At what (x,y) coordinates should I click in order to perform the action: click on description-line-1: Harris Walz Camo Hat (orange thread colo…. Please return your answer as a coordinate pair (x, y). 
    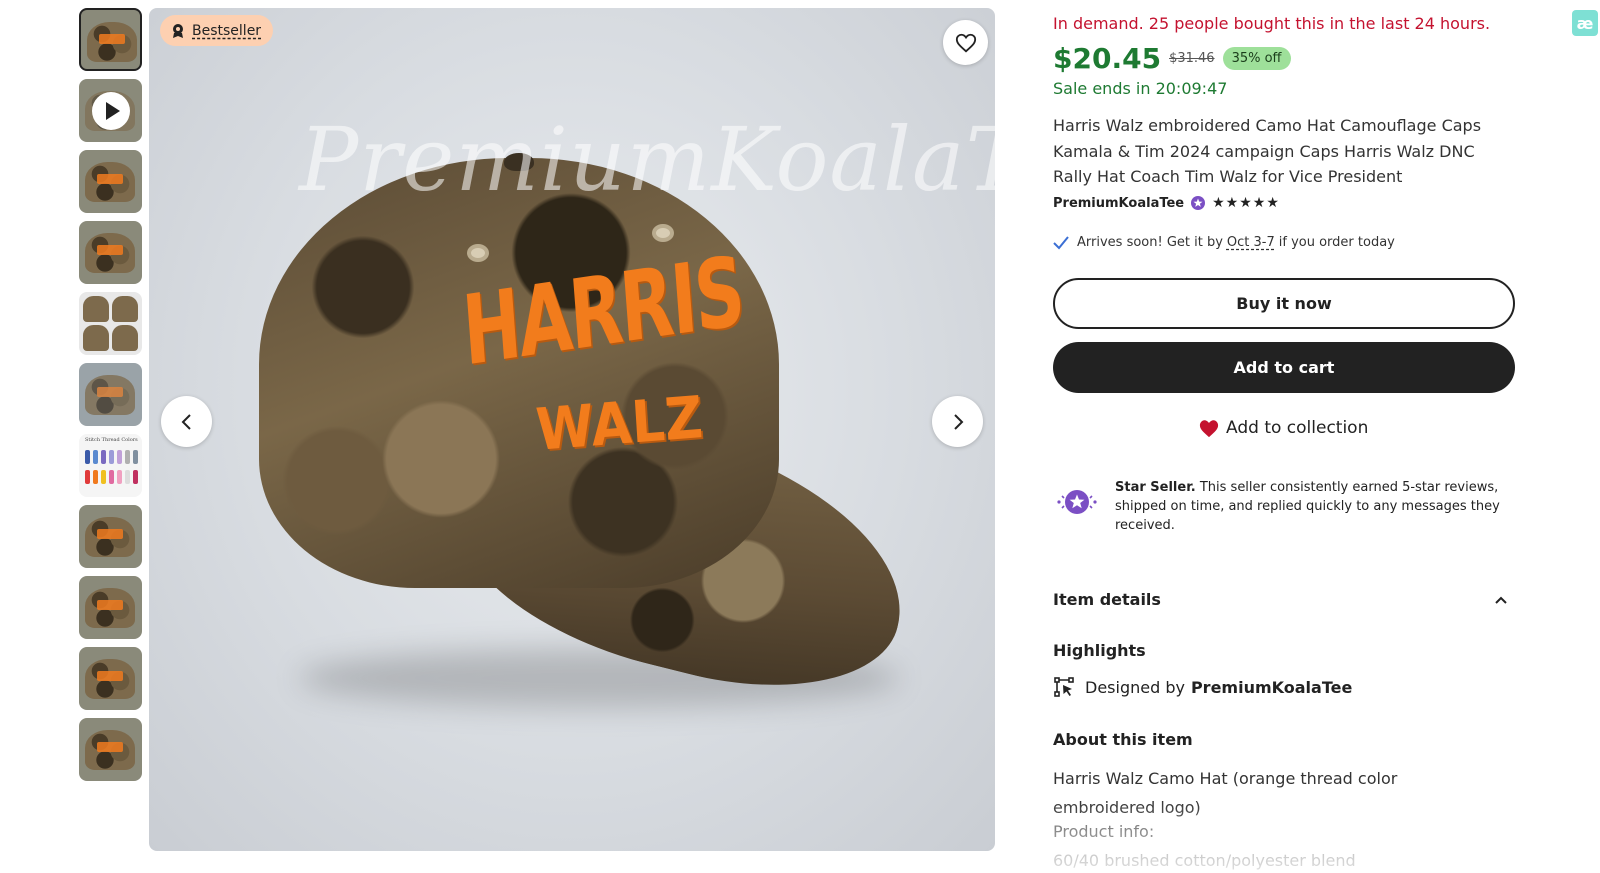
    Looking at the image, I should click on (1225, 793).